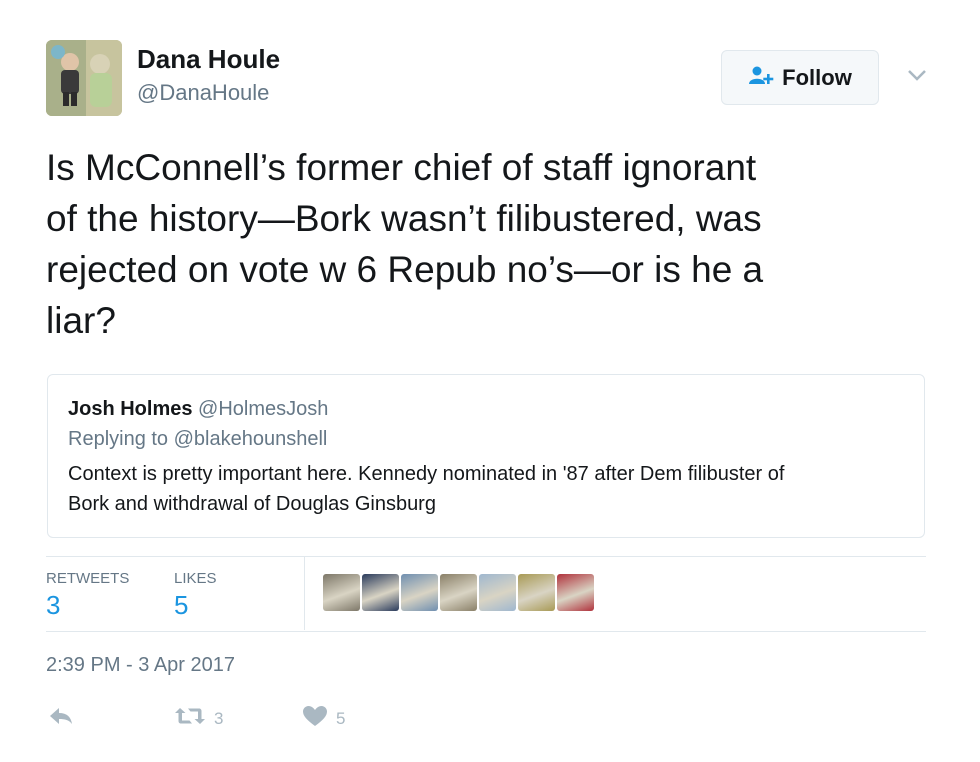  I want to click on reply-button, so click(61, 718).